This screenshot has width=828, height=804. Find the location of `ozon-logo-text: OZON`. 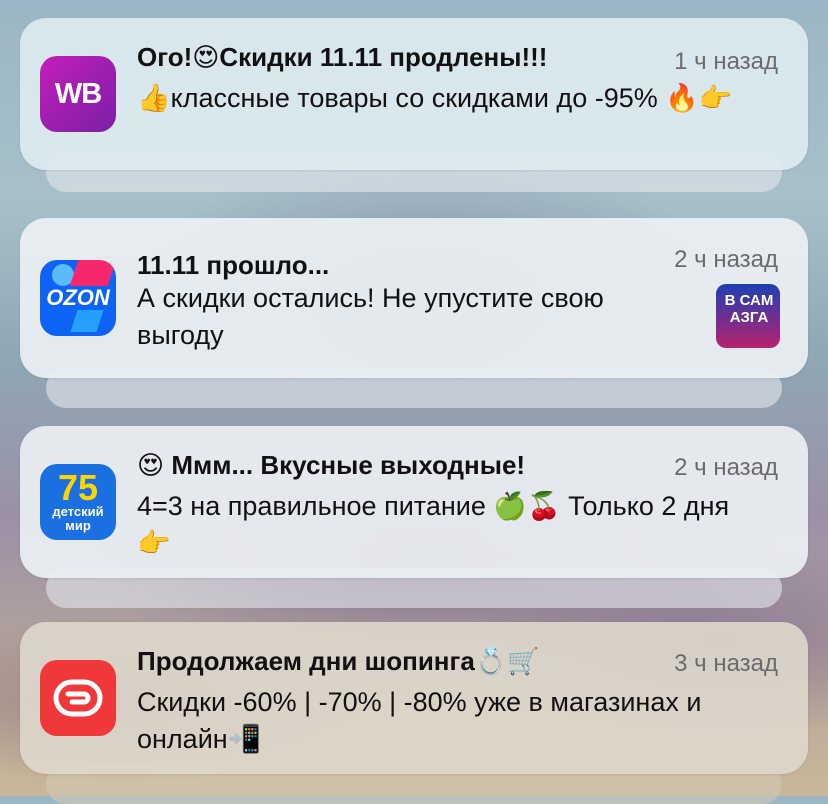

ozon-logo-text: OZON is located at coordinates (78, 297).